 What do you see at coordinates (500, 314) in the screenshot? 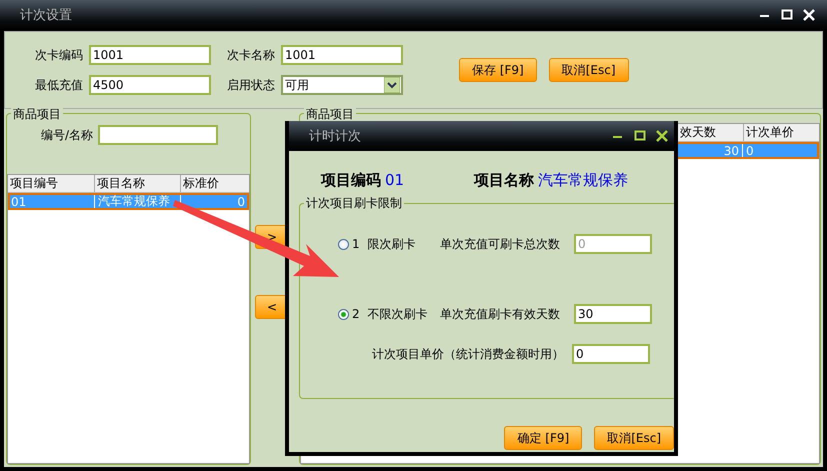
I see `field-label: 单次充值刷卡有效天数` at bounding box center [500, 314].